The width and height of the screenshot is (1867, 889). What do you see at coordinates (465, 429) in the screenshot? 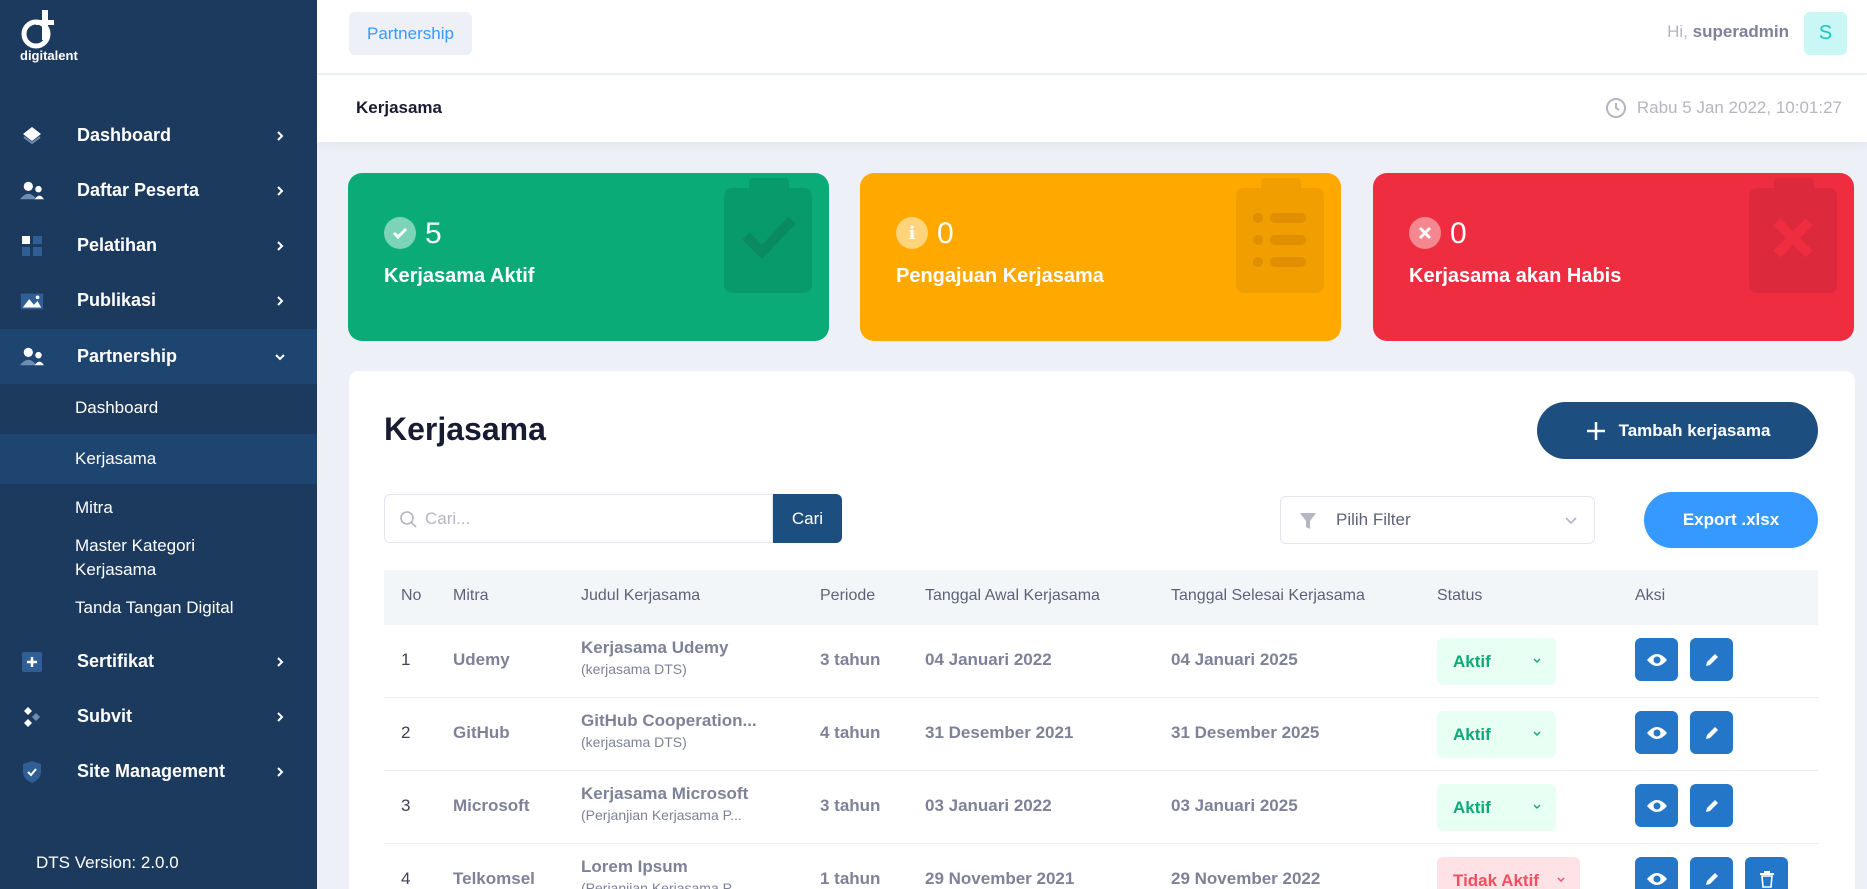
I see `card-title: Kerjasama` at bounding box center [465, 429].